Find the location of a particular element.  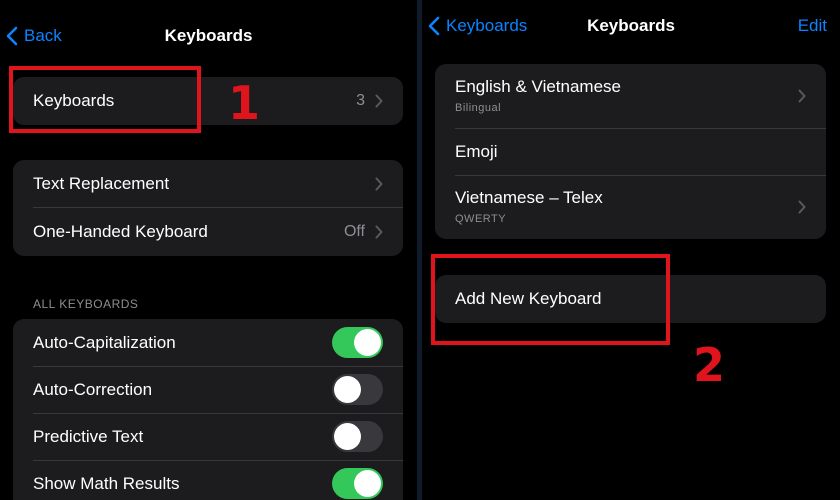

keyboard-item-sublabel: QWERTY is located at coordinates (481, 219).